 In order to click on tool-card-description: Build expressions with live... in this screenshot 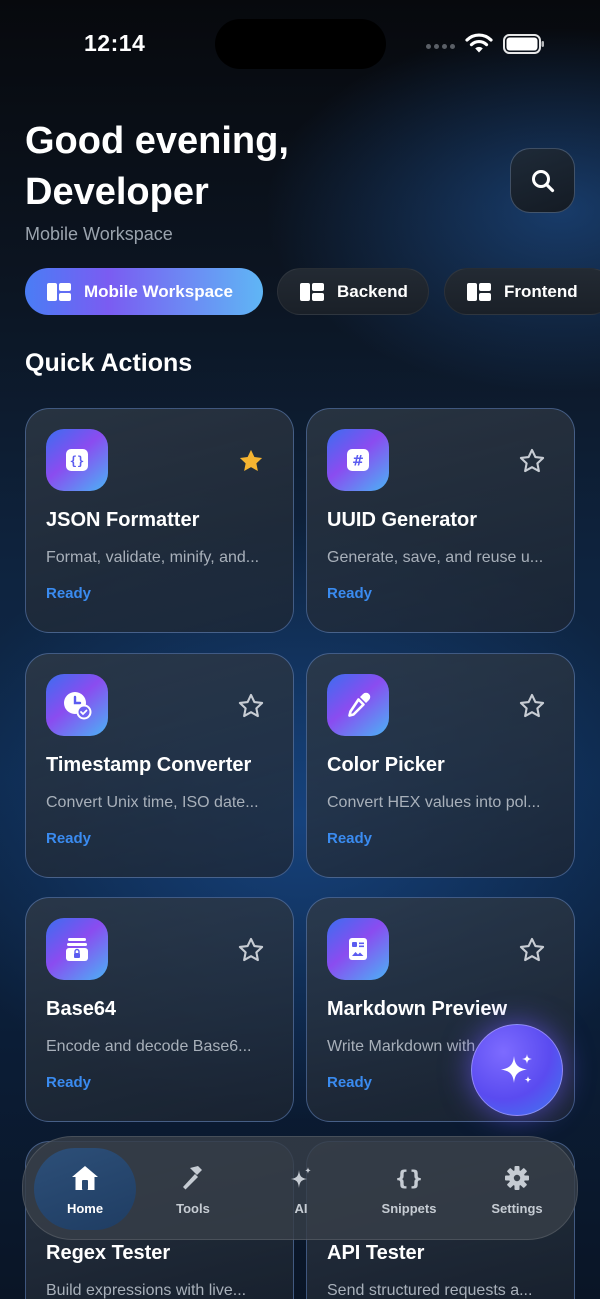, I will do `click(146, 1290)`.